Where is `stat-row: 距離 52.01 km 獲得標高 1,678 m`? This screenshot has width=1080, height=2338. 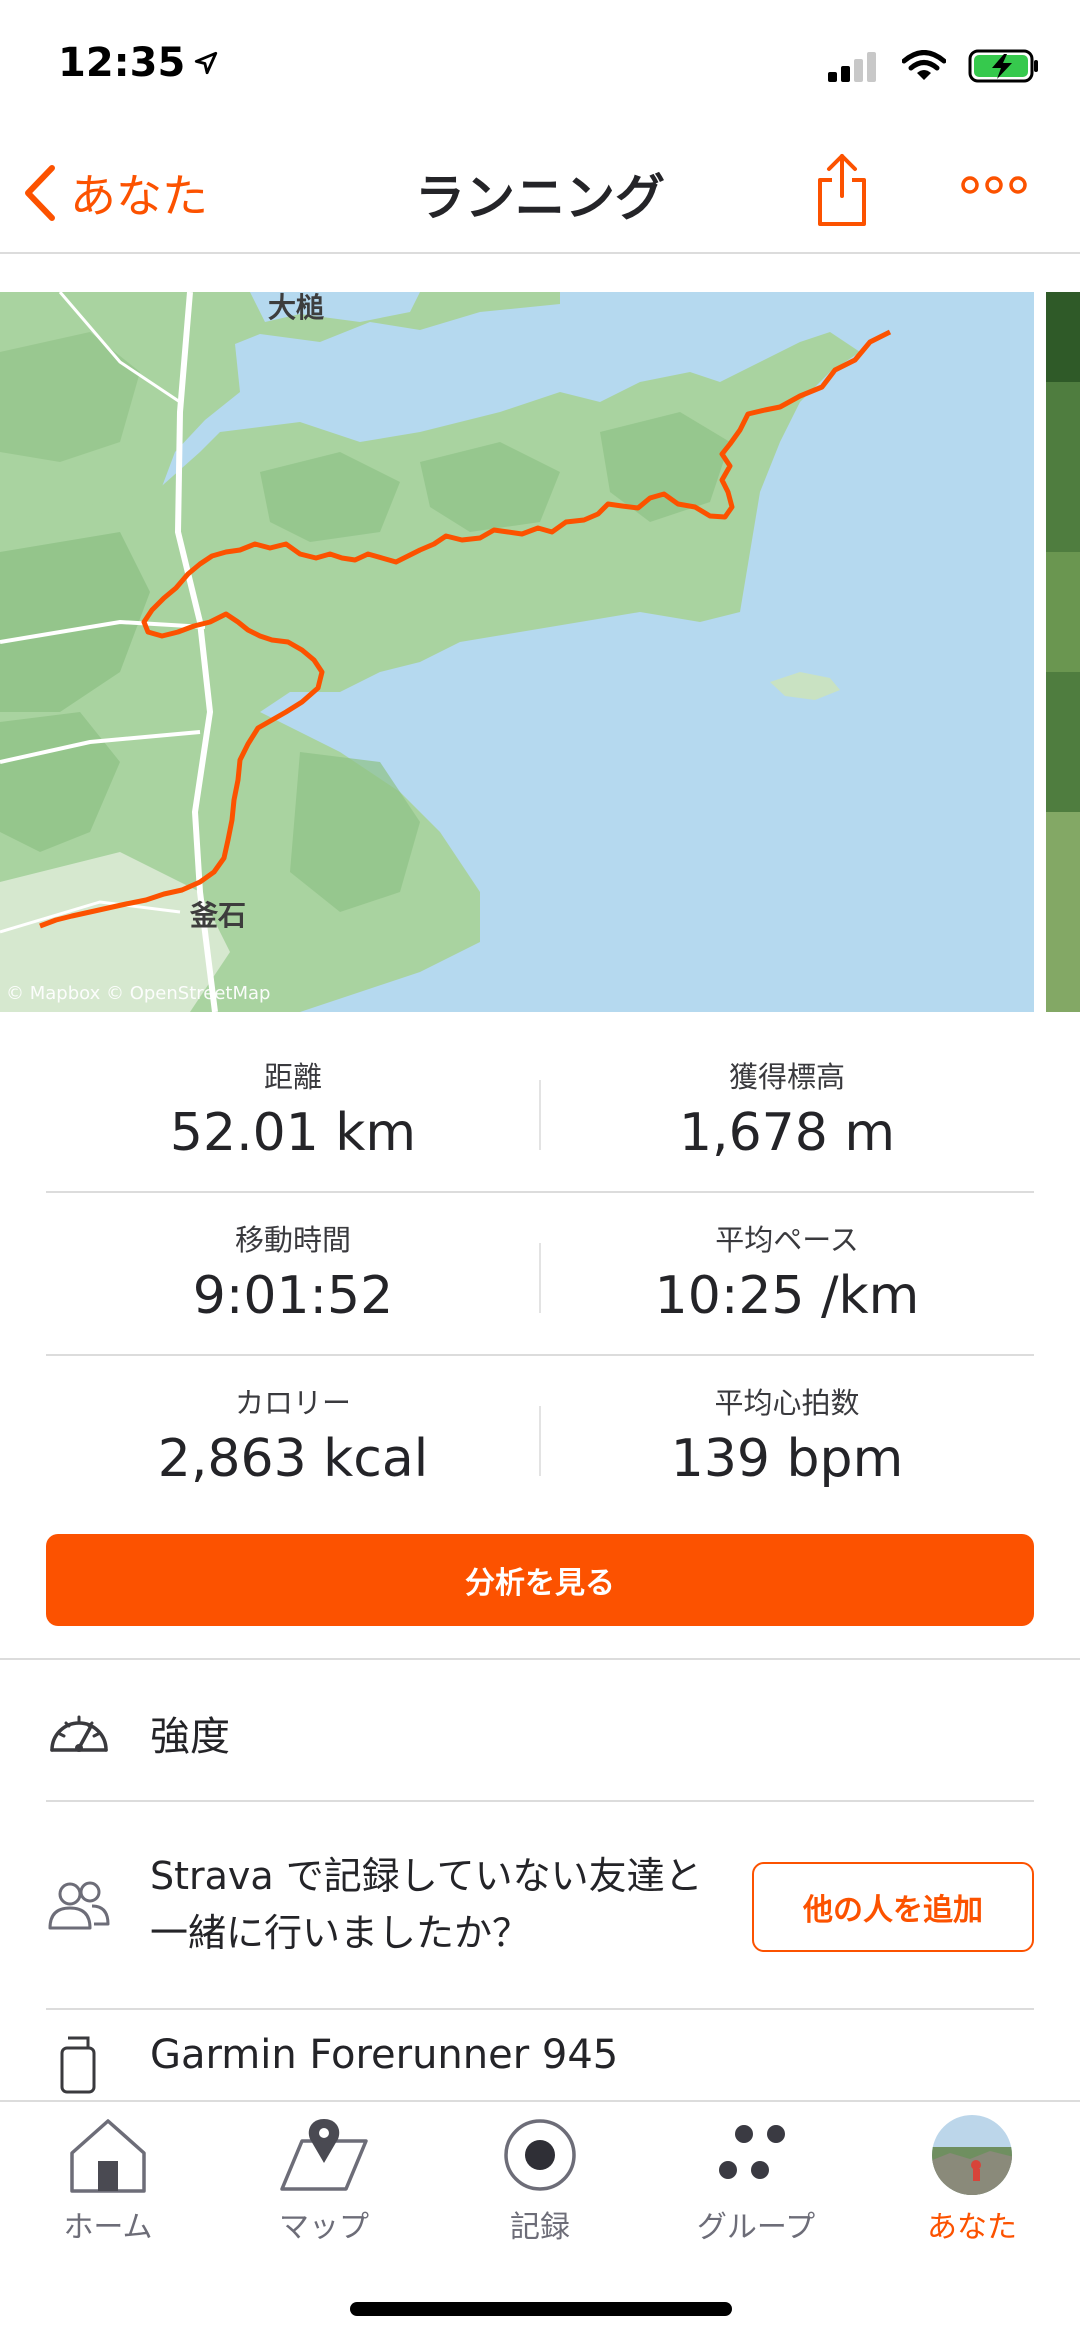 stat-row: 距離 52.01 km 獲得標高 1,678 m is located at coordinates (540, 1111).